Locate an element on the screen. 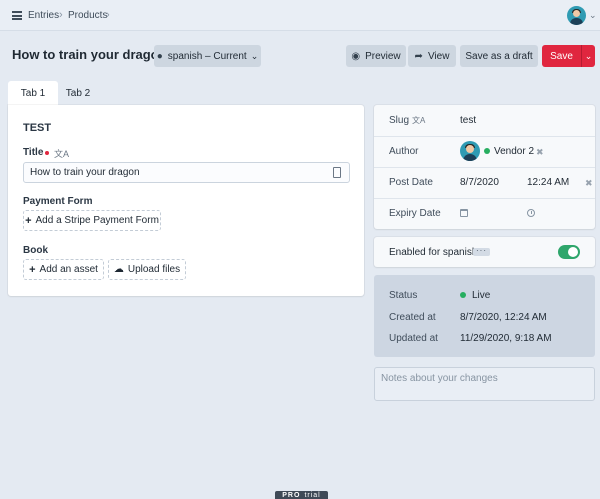 This screenshot has width=600, height=499. section-title: TEST is located at coordinates (37, 128).